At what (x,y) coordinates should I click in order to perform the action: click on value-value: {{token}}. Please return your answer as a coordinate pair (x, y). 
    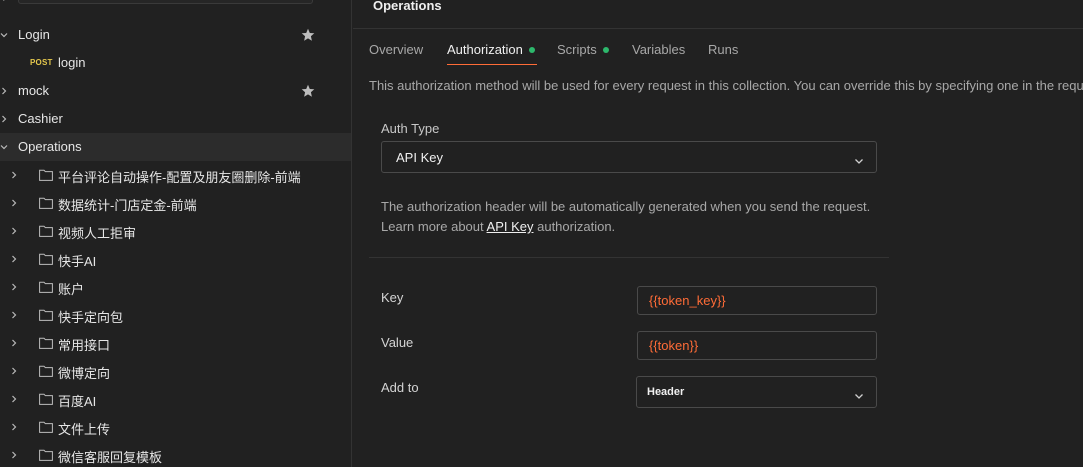
    Looking at the image, I should click on (674, 345).